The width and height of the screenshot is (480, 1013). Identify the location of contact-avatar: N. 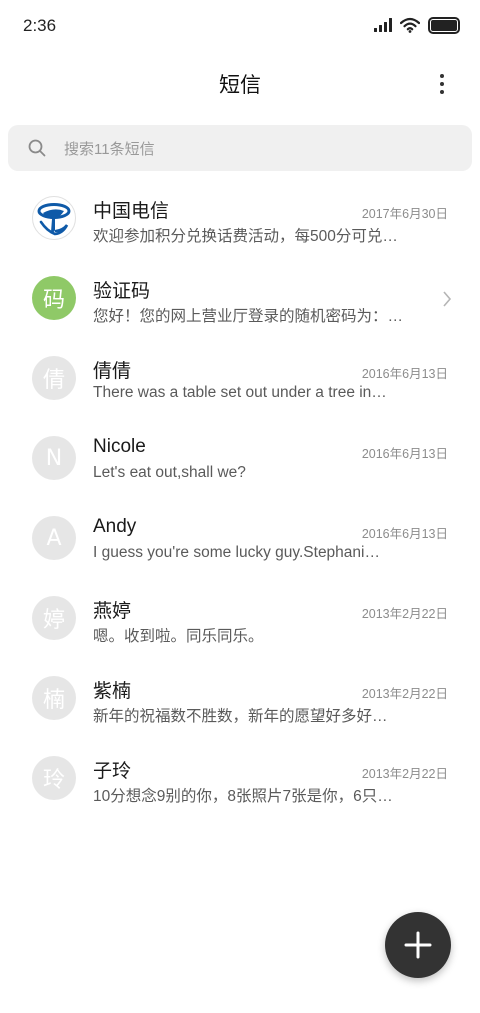
(54, 458).